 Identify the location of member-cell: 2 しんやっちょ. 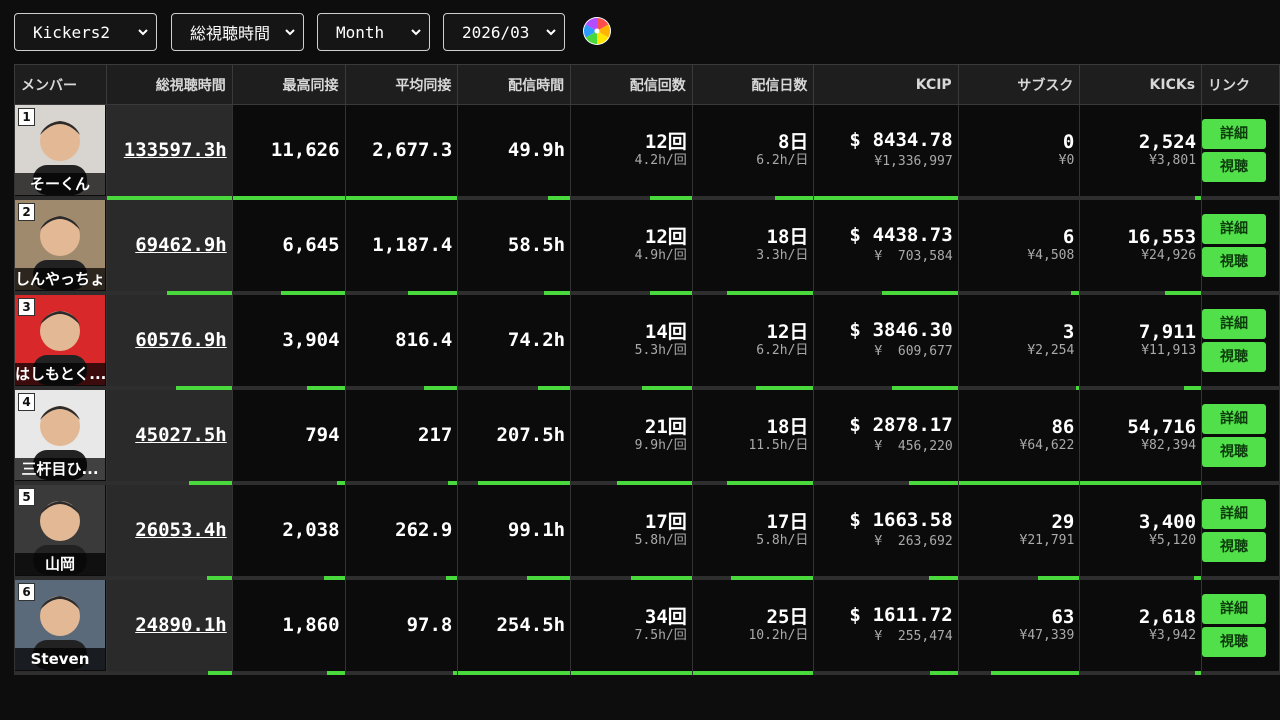
(60, 246).